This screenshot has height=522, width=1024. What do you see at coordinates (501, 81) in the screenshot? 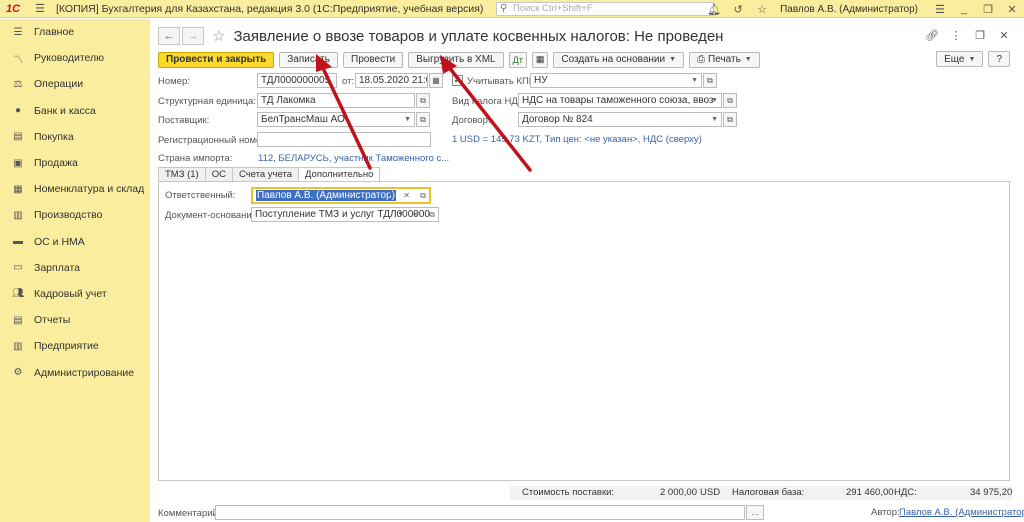
I see `kpn-label: Учитывать КПН` at bounding box center [501, 81].